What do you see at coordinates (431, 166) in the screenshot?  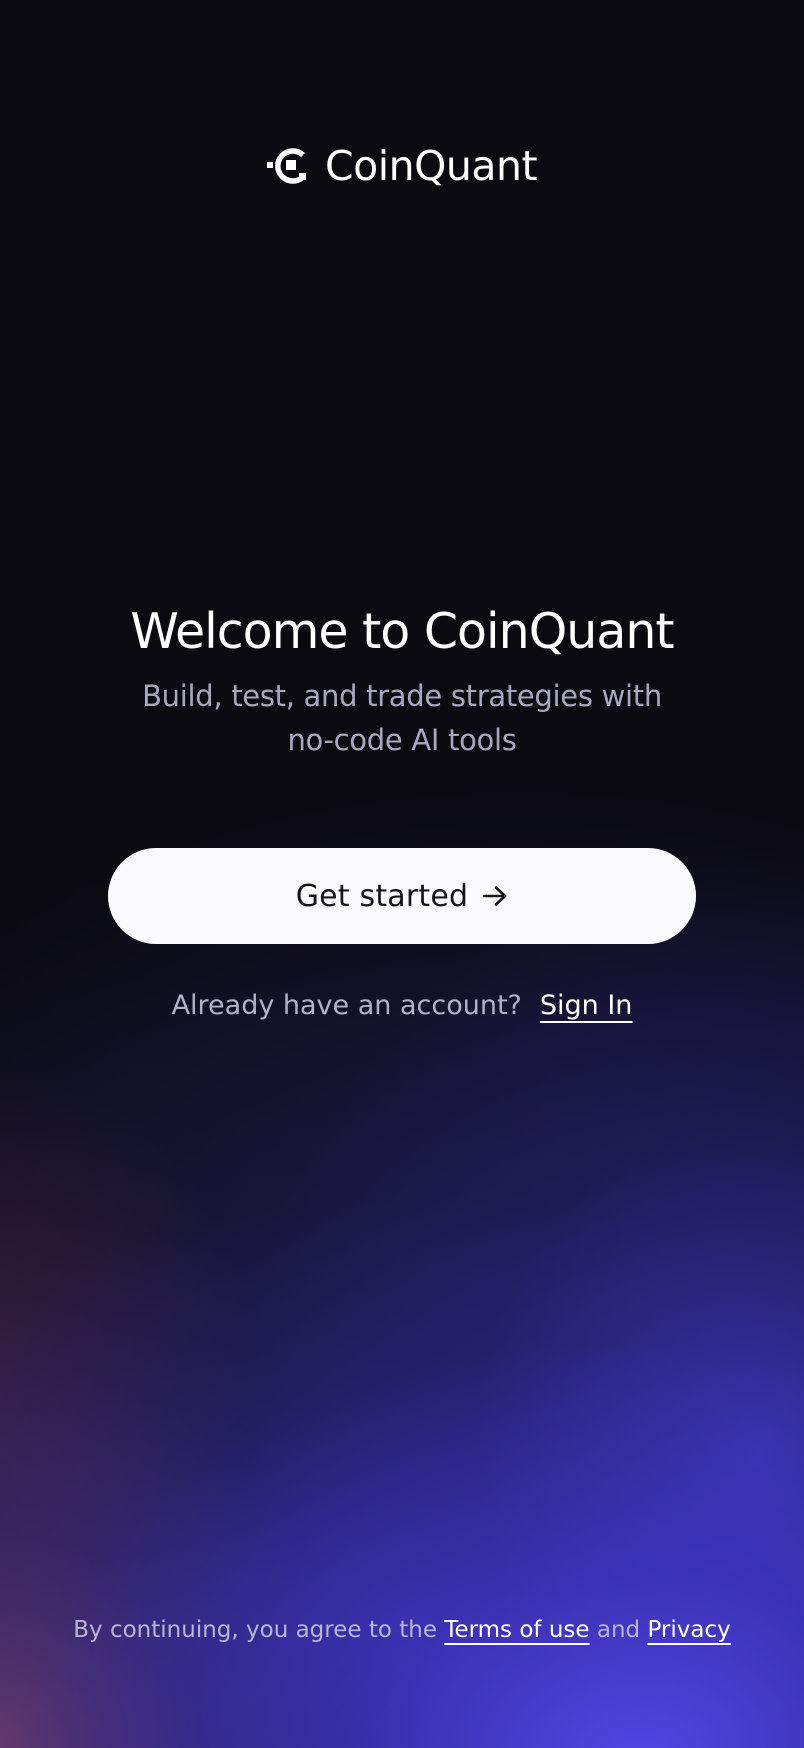 I see `brand-name: CoinQuant` at bounding box center [431, 166].